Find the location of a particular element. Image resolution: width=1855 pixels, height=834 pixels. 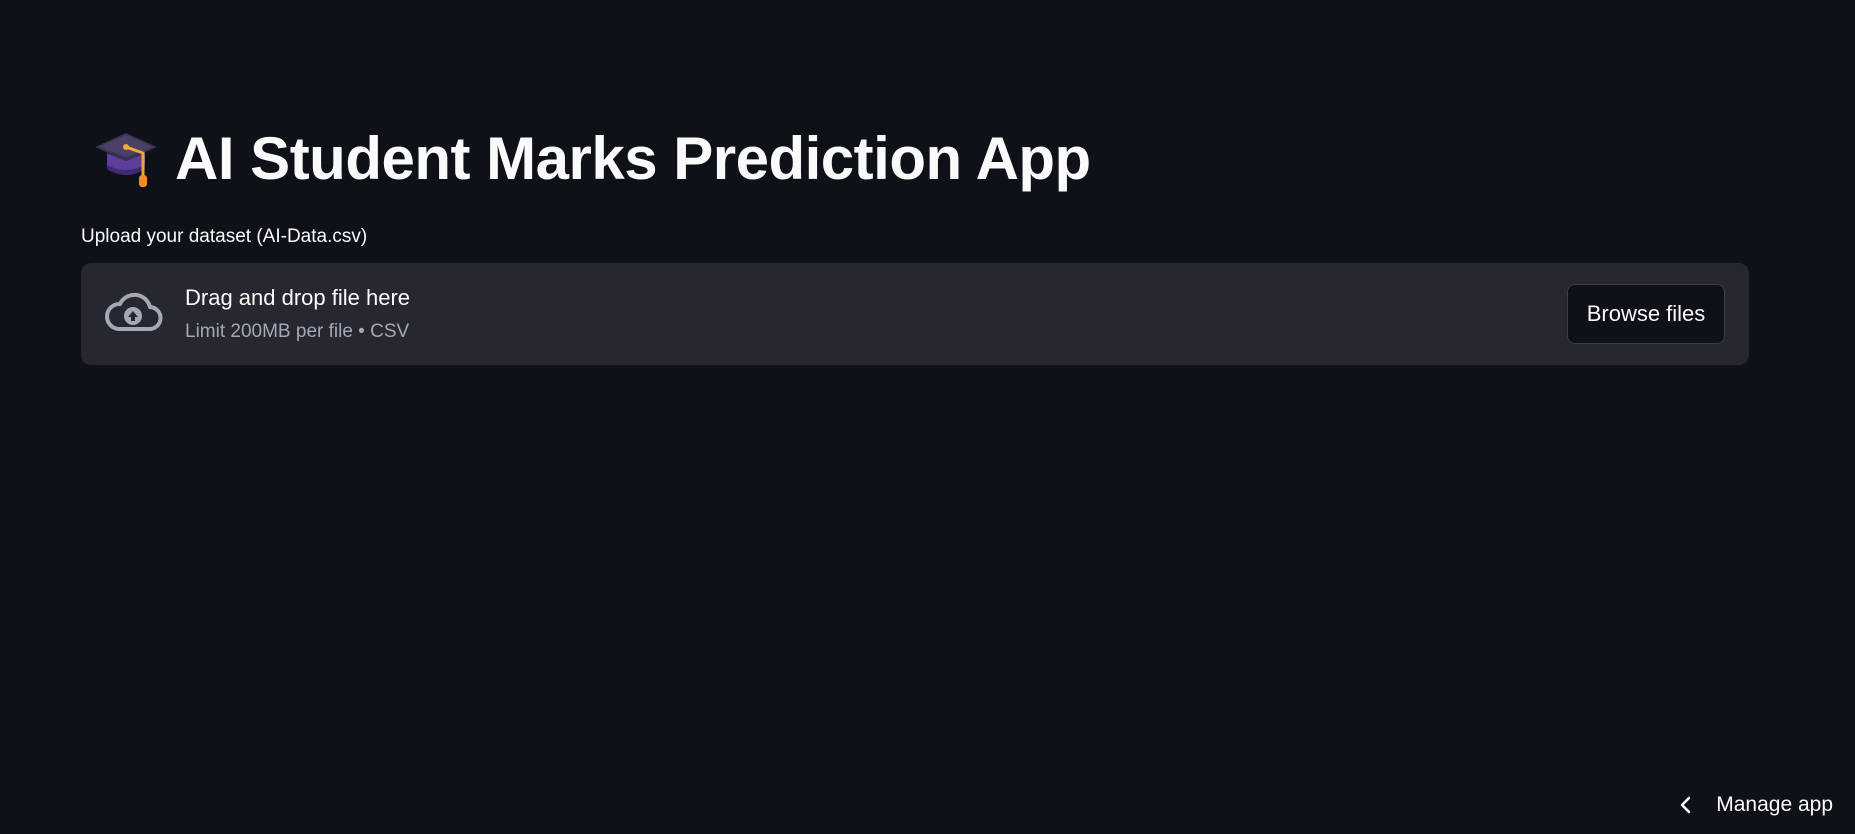

dropzone-title: Drag and drop file here is located at coordinates (298, 297).